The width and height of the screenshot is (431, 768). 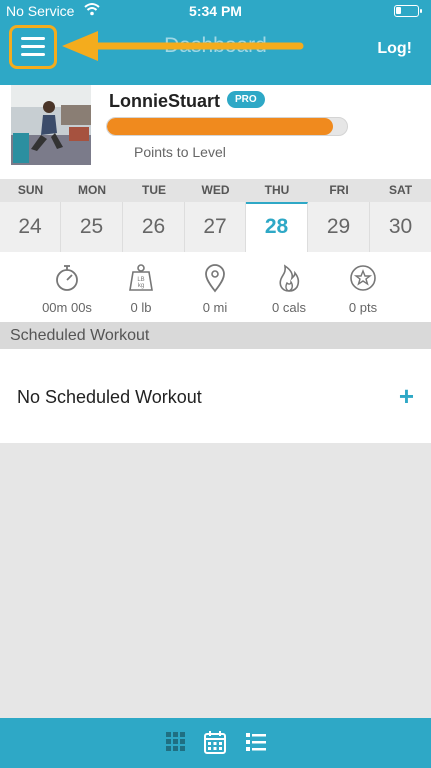 What do you see at coordinates (180, 152) in the screenshot?
I see `points-to-level-label: Points to Level` at bounding box center [180, 152].